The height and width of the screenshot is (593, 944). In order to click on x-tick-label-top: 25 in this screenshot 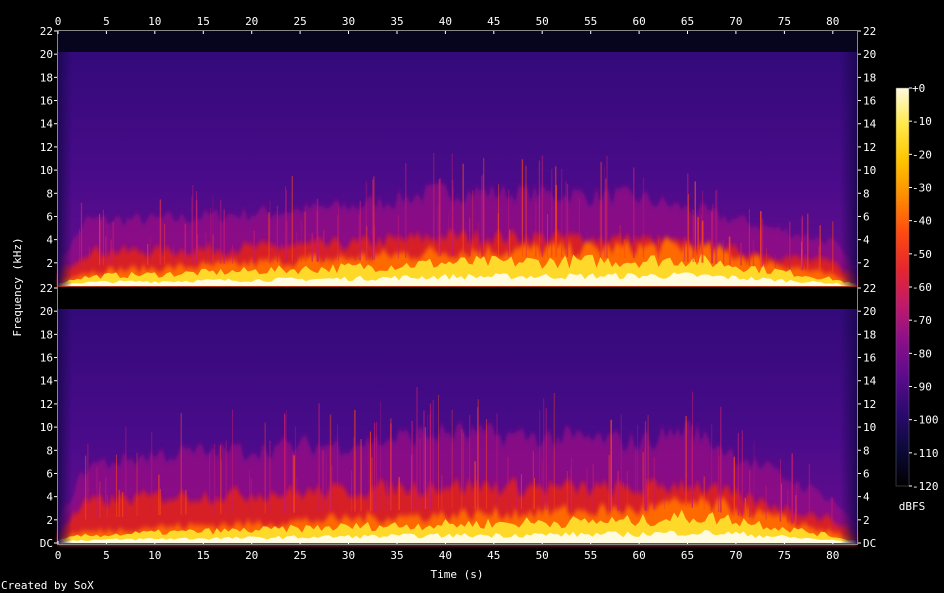, I will do `click(299, 21)`.